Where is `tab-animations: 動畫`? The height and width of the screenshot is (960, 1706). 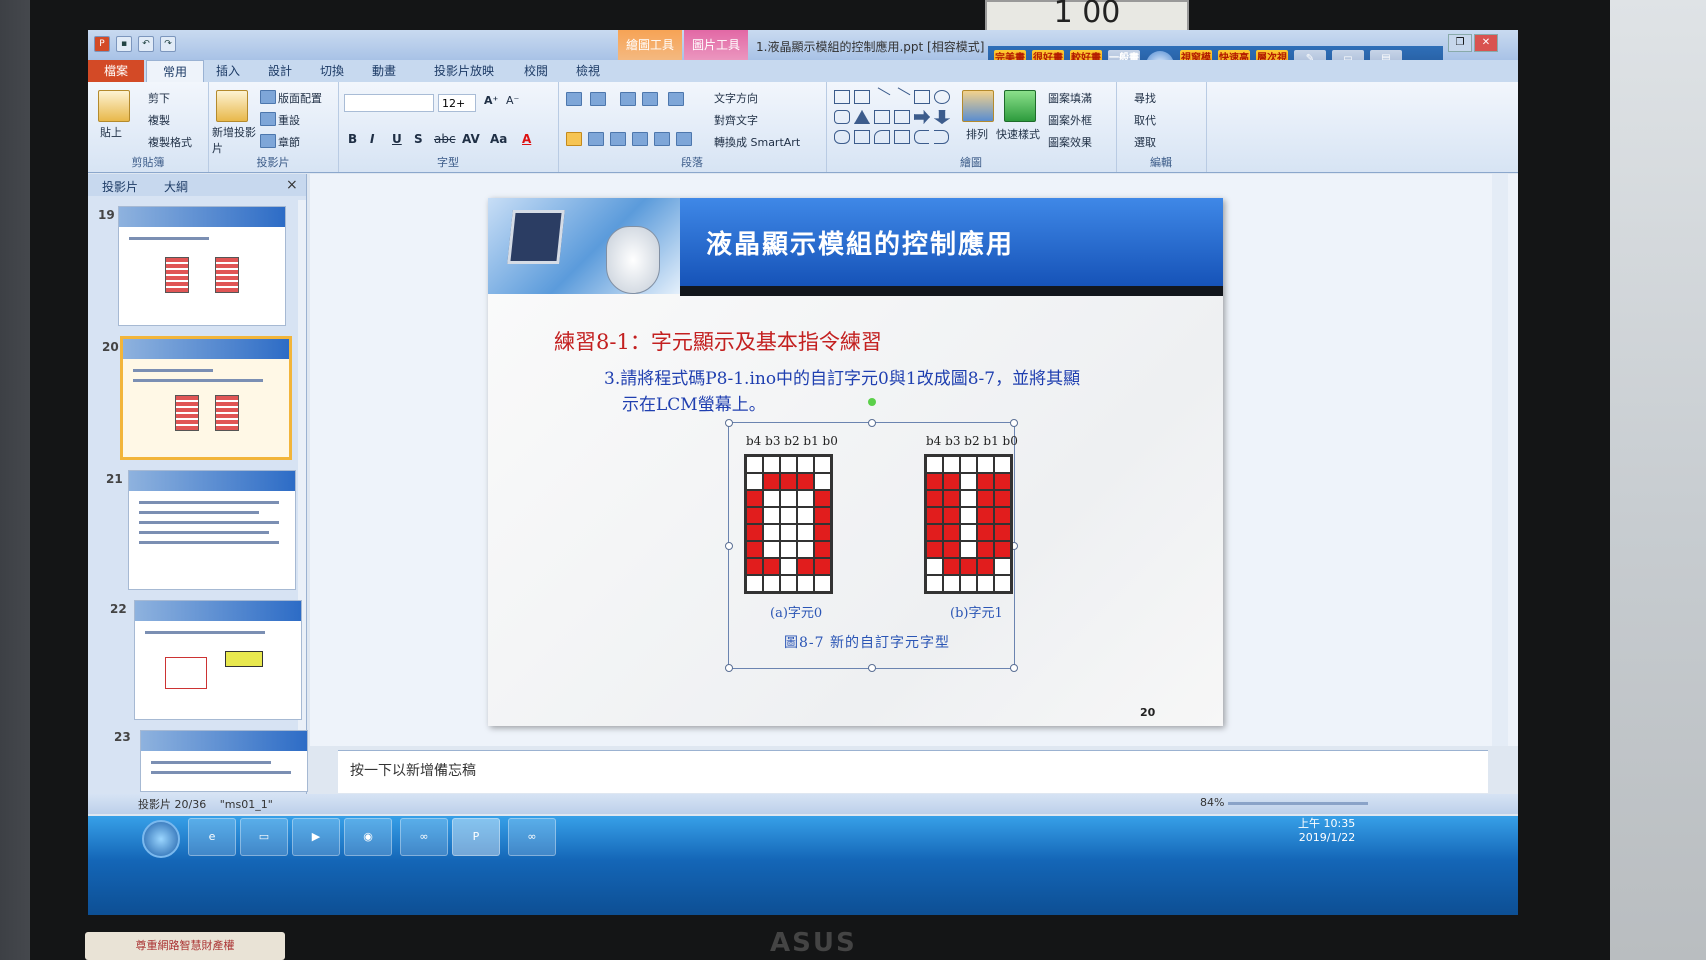
tab-animations: 動畫 is located at coordinates (384, 70).